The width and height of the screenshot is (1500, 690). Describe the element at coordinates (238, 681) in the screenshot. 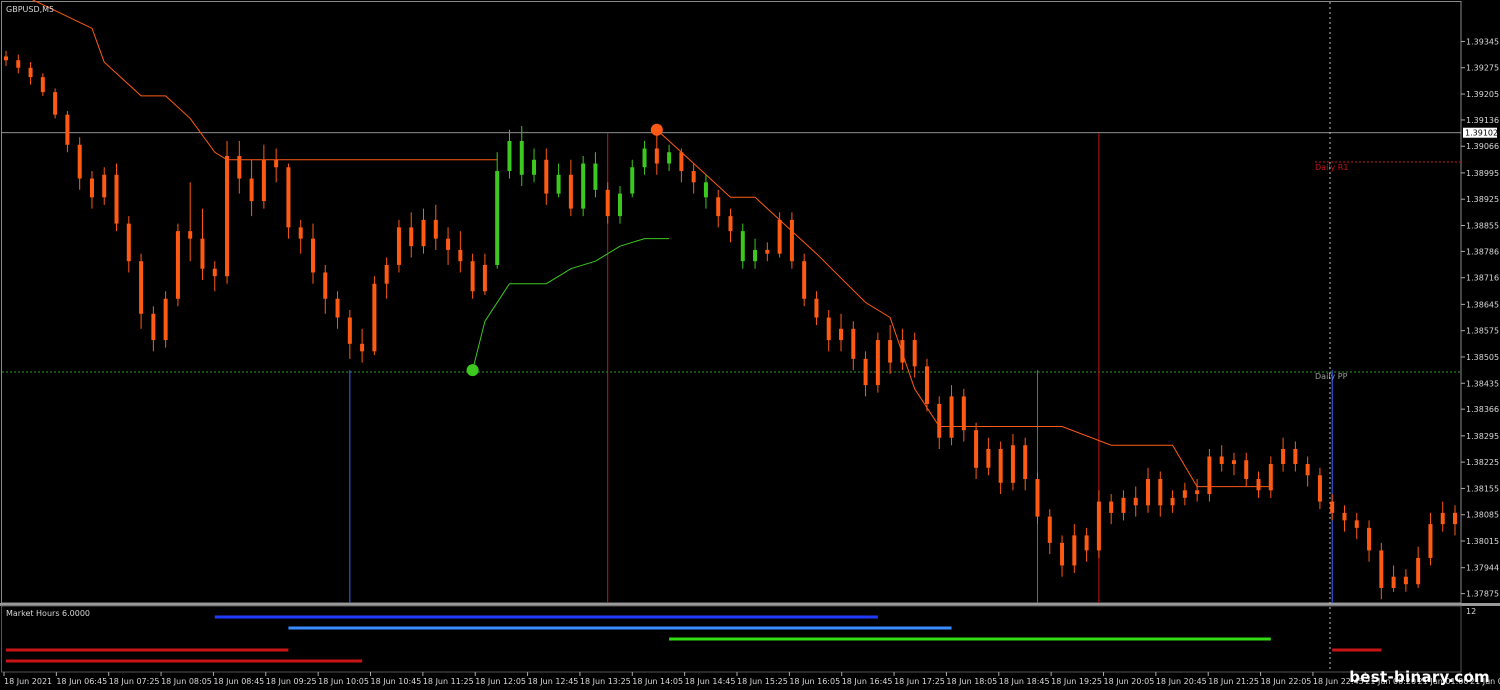

I see `time-tick-label: 18 Jun 08:45` at that location.